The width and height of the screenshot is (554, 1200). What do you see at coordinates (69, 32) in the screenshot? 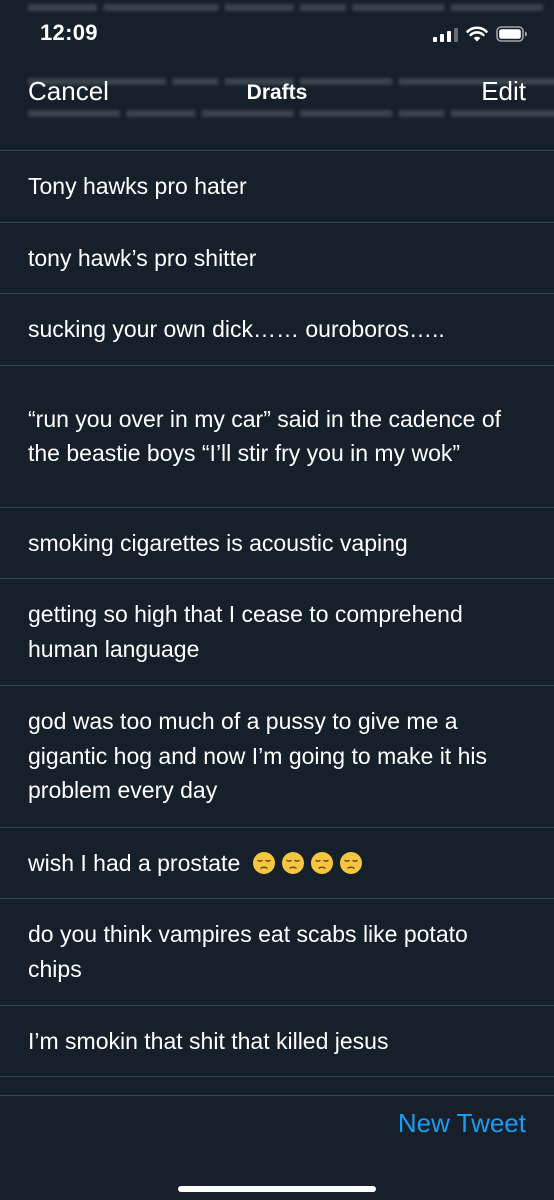
I see `status-time: 12:09` at bounding box center [69, 32].